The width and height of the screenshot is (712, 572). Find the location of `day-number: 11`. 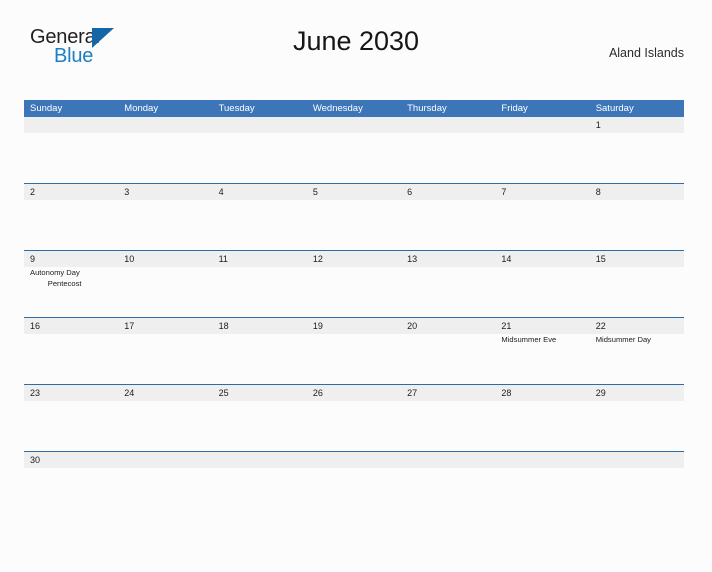

day-number: 11 is located at coordinates (260, 259).